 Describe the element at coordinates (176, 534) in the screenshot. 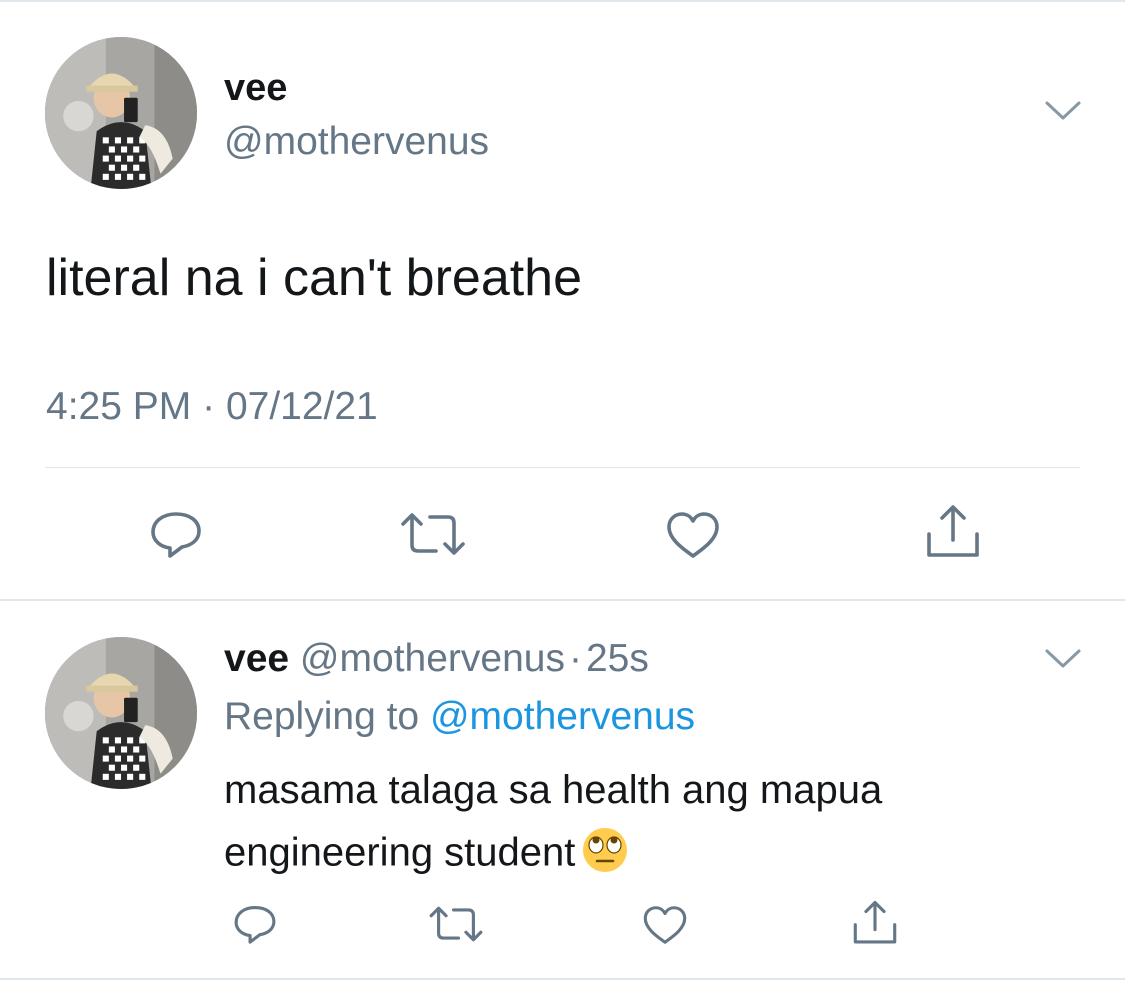

I see `reply-icon` at that location.